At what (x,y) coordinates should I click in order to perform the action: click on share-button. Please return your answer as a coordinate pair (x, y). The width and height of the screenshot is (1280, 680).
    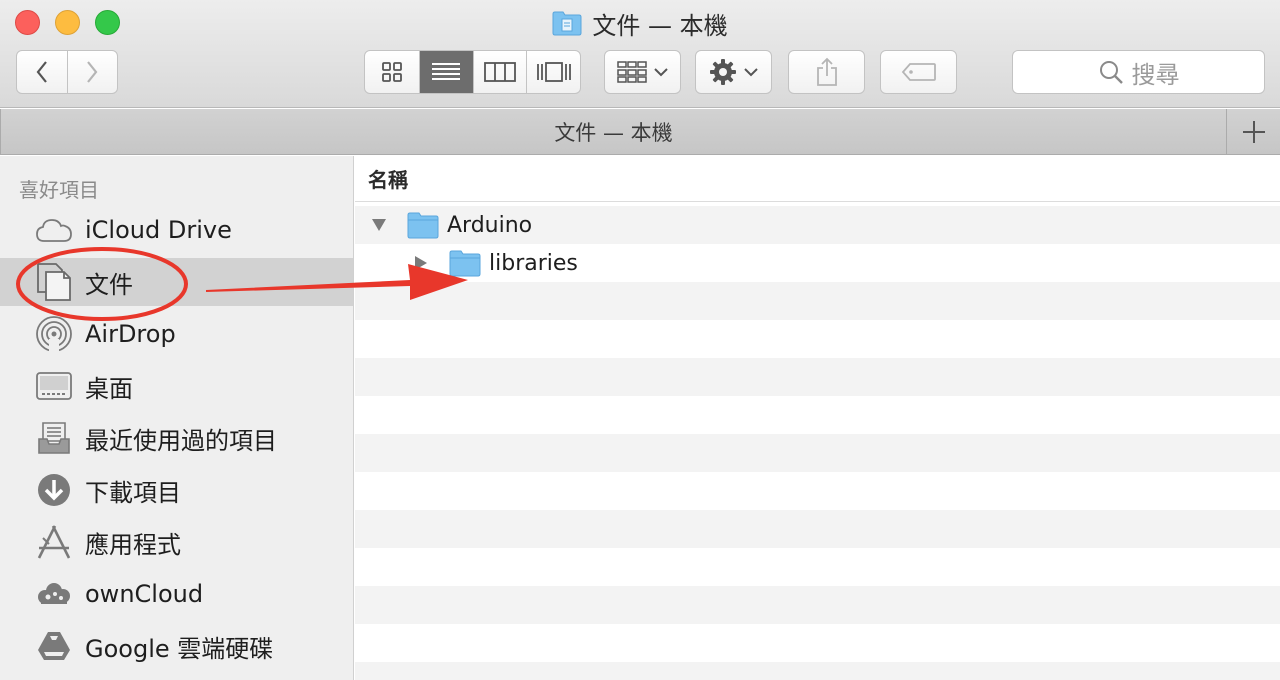
    Looking at the image, I should click on (826, 72).